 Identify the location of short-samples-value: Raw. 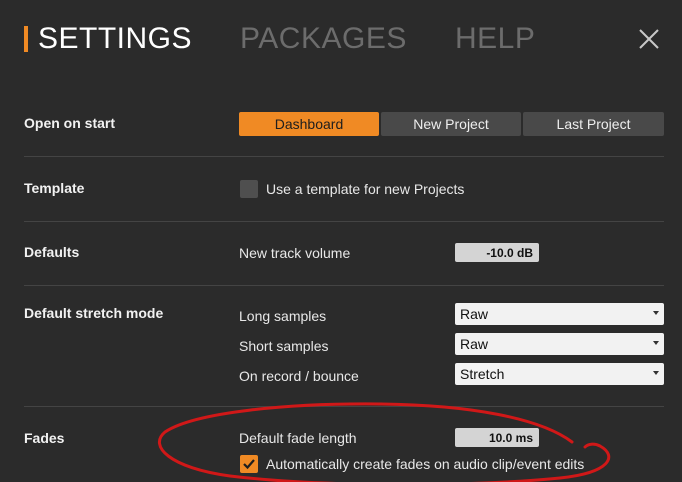
(474, 344).